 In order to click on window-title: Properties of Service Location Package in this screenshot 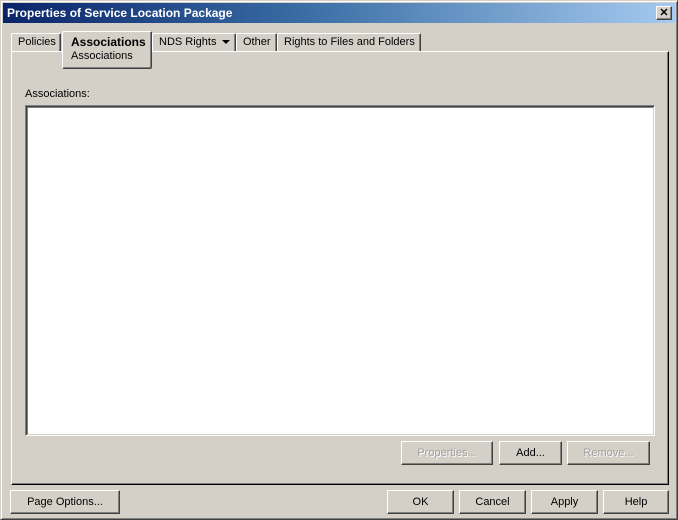, I will do `click(120, 13)`.